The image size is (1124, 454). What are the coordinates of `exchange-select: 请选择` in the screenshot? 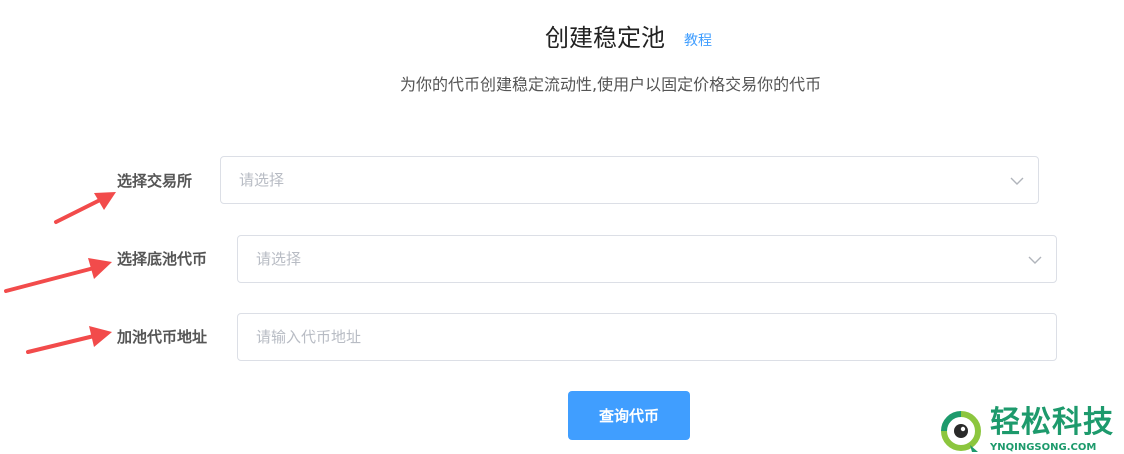 It's located at (629, 180).